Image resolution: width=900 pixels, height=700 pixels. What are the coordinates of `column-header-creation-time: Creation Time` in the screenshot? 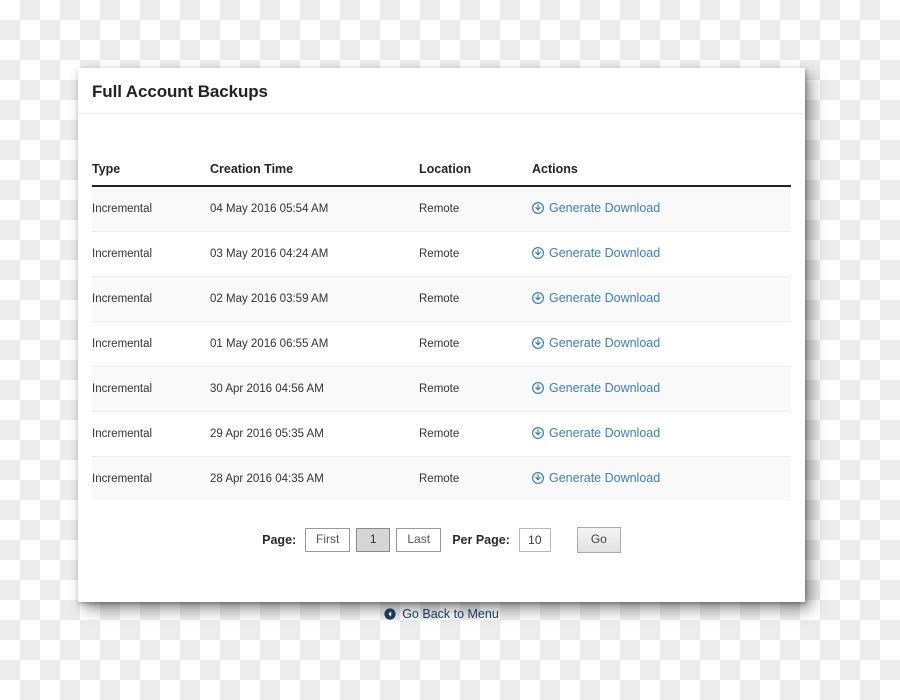 It's located at (314, 174).